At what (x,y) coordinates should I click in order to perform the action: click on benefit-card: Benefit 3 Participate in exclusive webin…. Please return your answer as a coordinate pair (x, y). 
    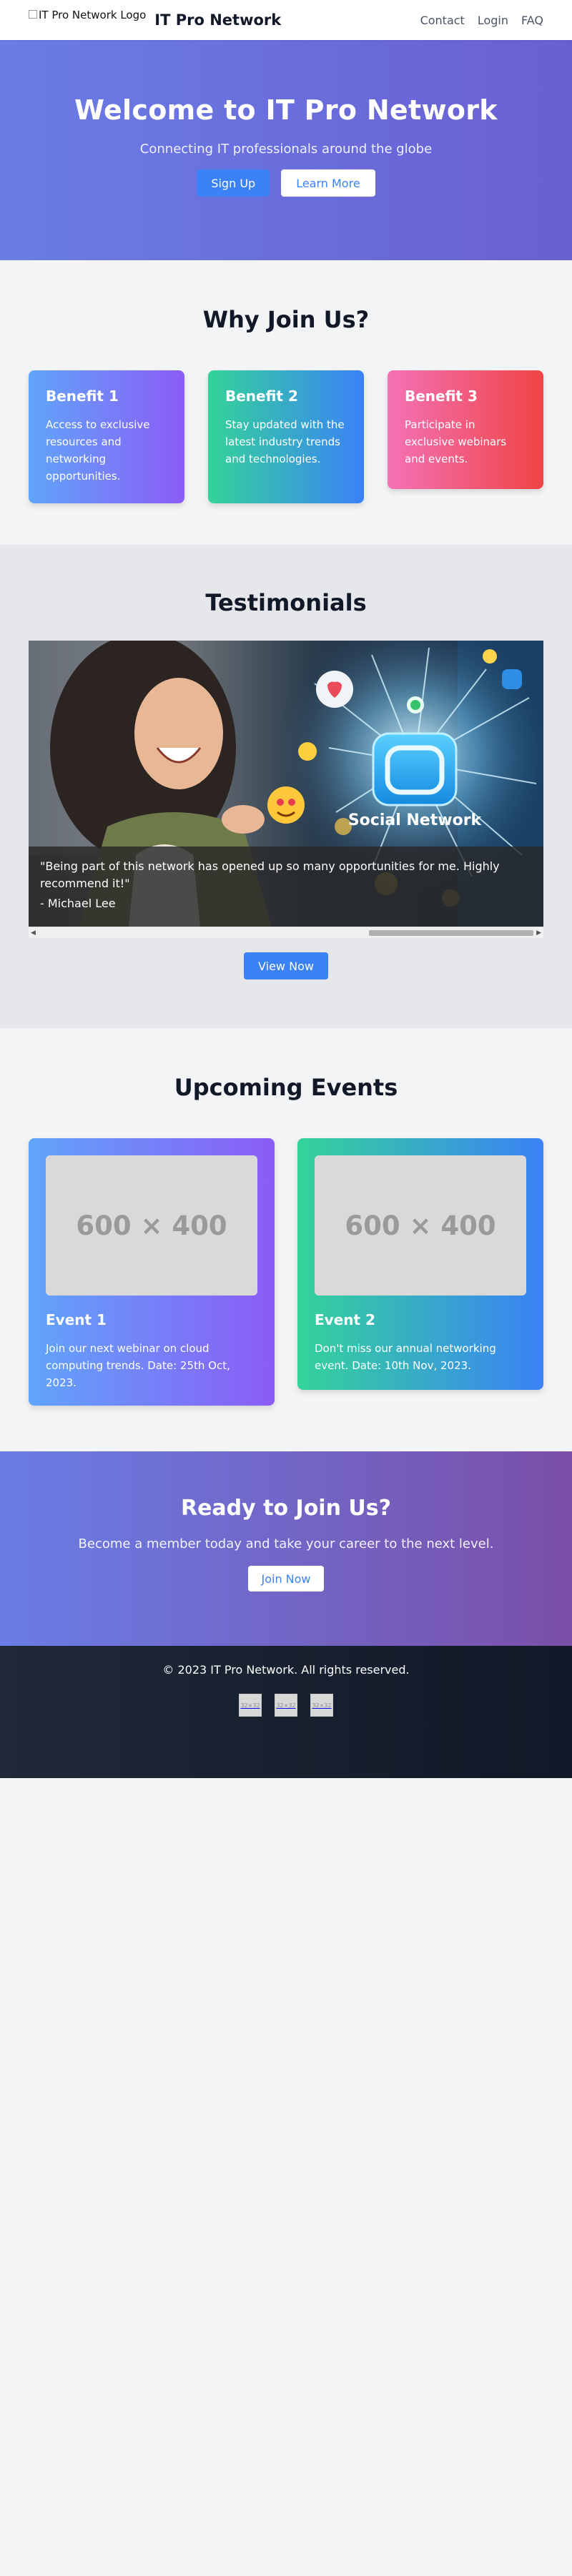
    Looking at the image, I should click on (465, 429).